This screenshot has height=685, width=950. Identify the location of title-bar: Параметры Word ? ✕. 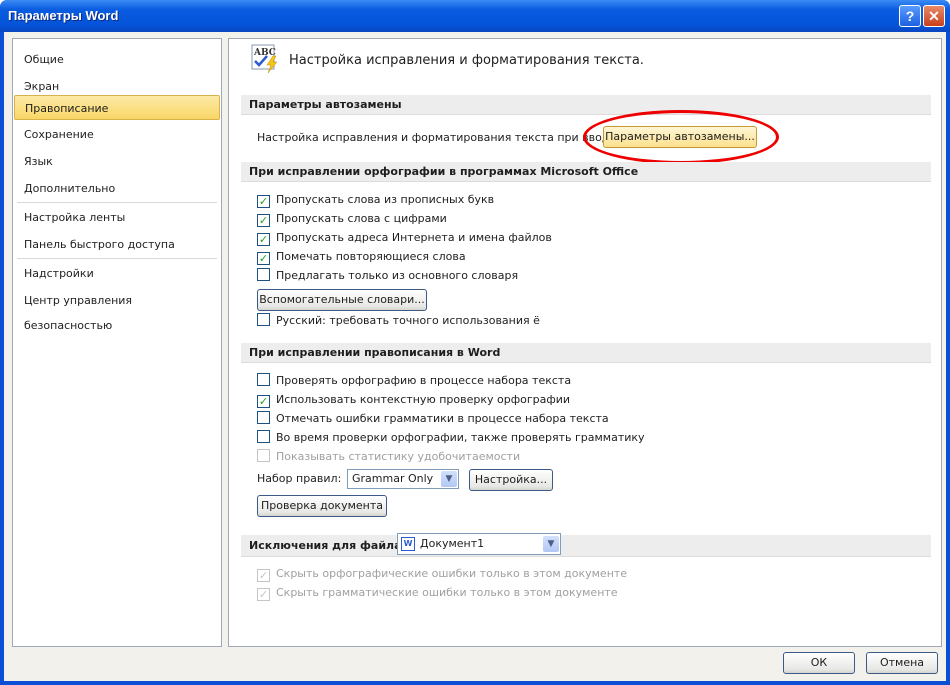
(475, 16).